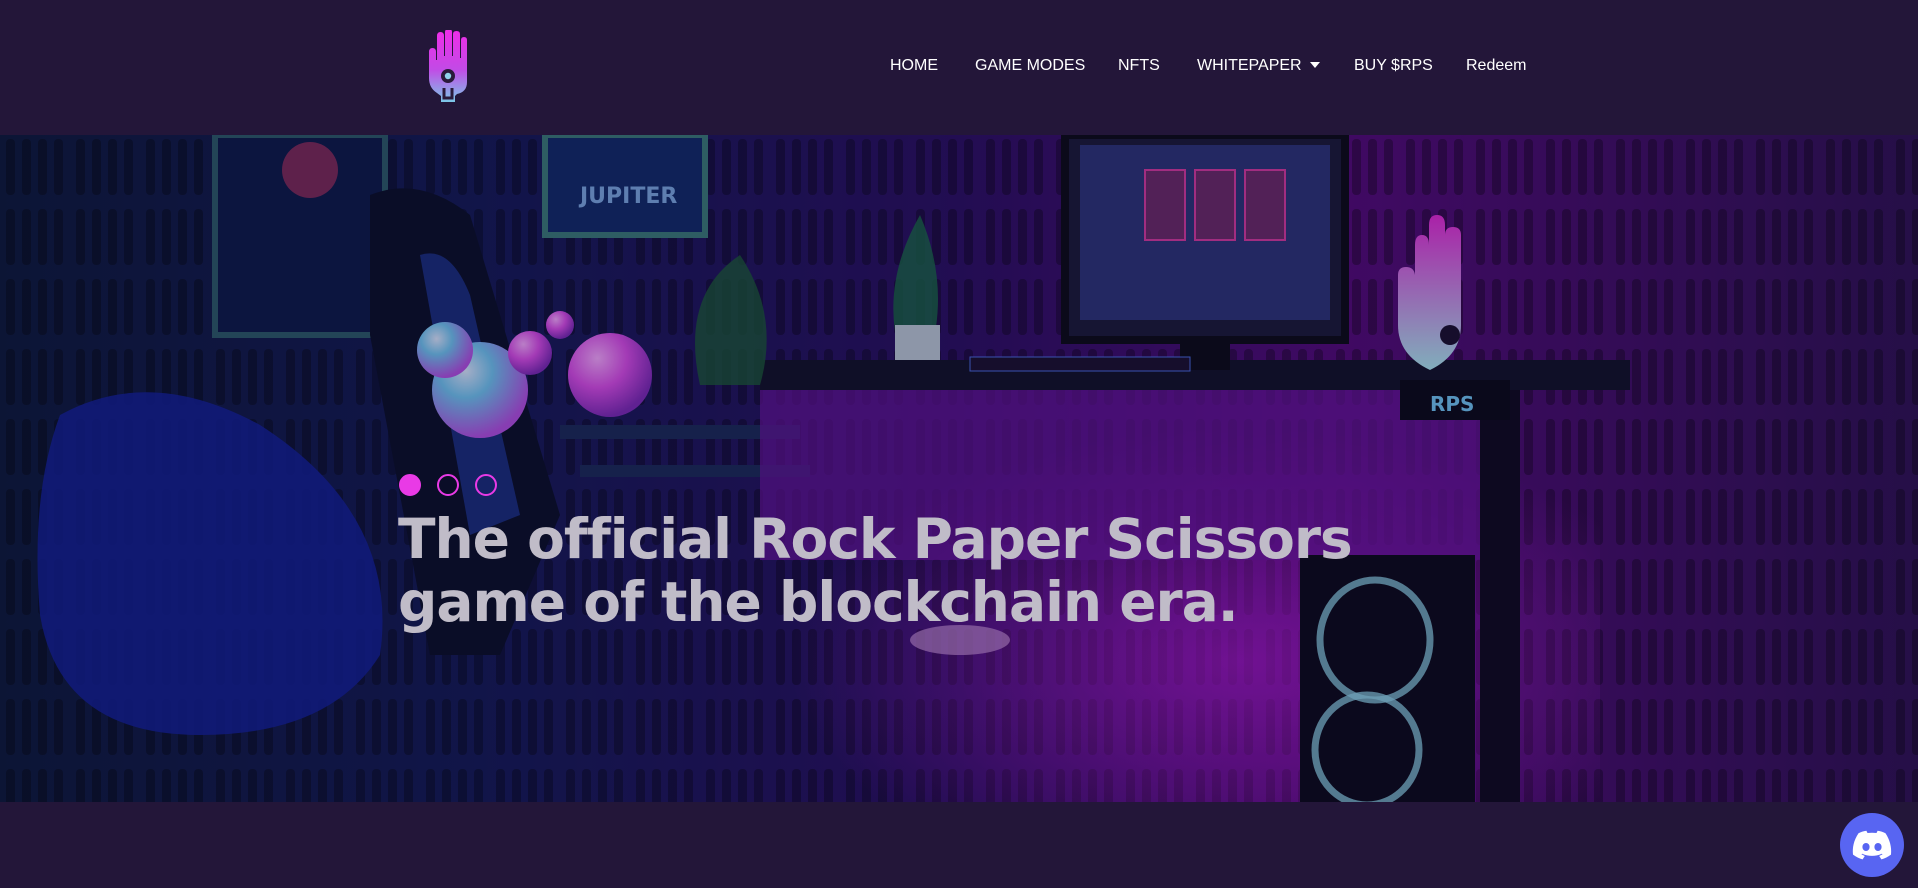  What do you see at coordinates (1030, 66) in the screenshot?
I see `nav-game-modes: GAME MODES` at bounding box center [1030, 66].